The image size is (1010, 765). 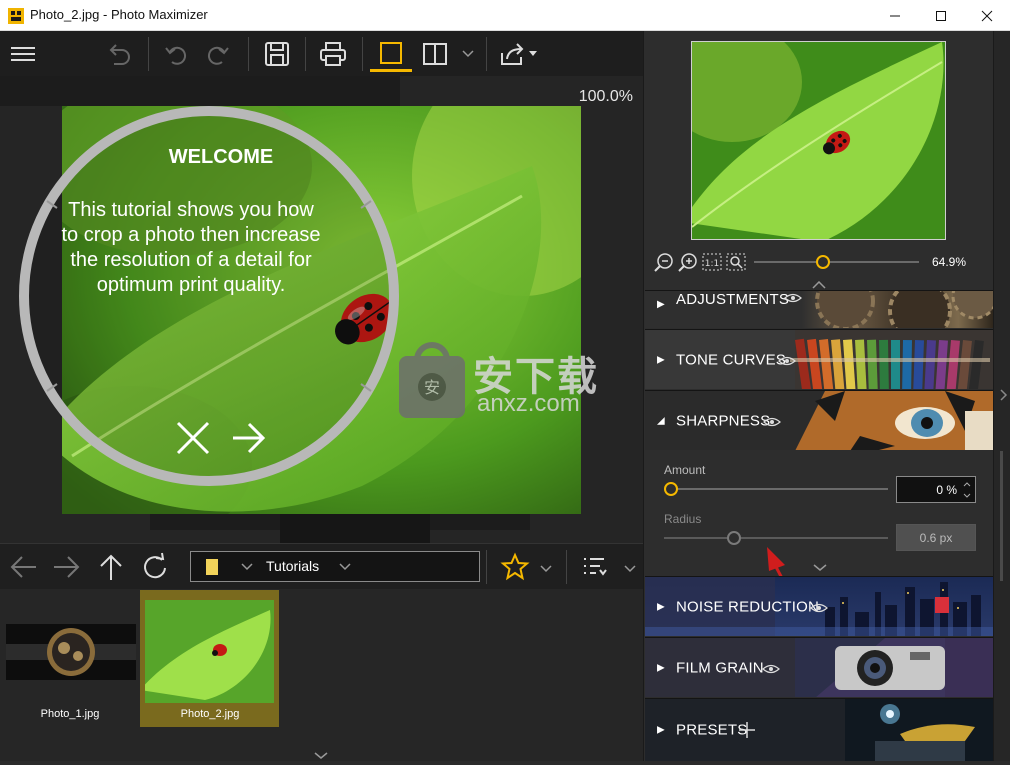 I want to click on undo-all-icon, so click(x=119, y=54).